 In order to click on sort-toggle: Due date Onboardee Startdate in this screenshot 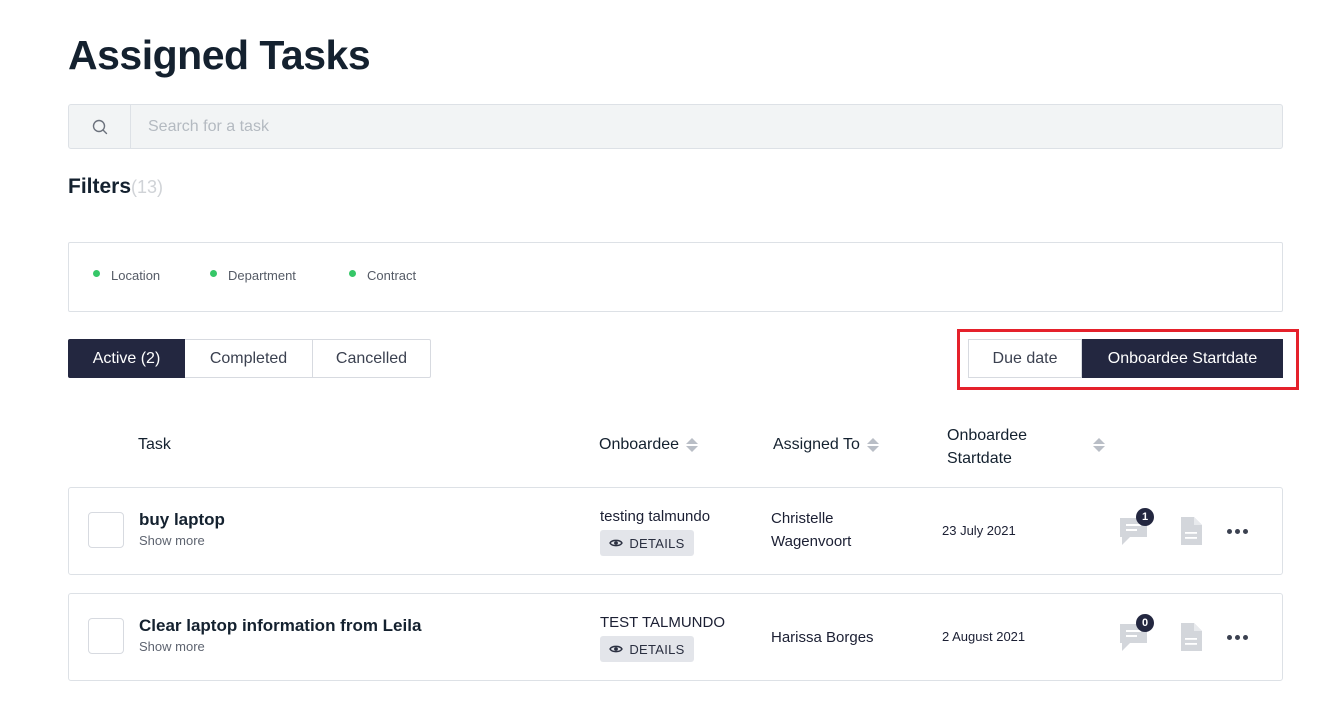, I will do `click(1125, 358)`.